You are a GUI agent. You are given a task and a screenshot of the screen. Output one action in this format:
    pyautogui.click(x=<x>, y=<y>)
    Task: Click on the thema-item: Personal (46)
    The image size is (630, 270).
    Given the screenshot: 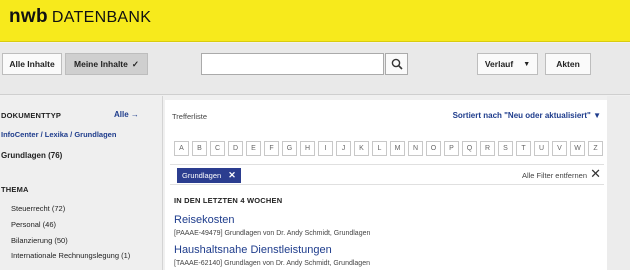 What is the action you would take?
    pyautogui.click(x=33, y=224)
    